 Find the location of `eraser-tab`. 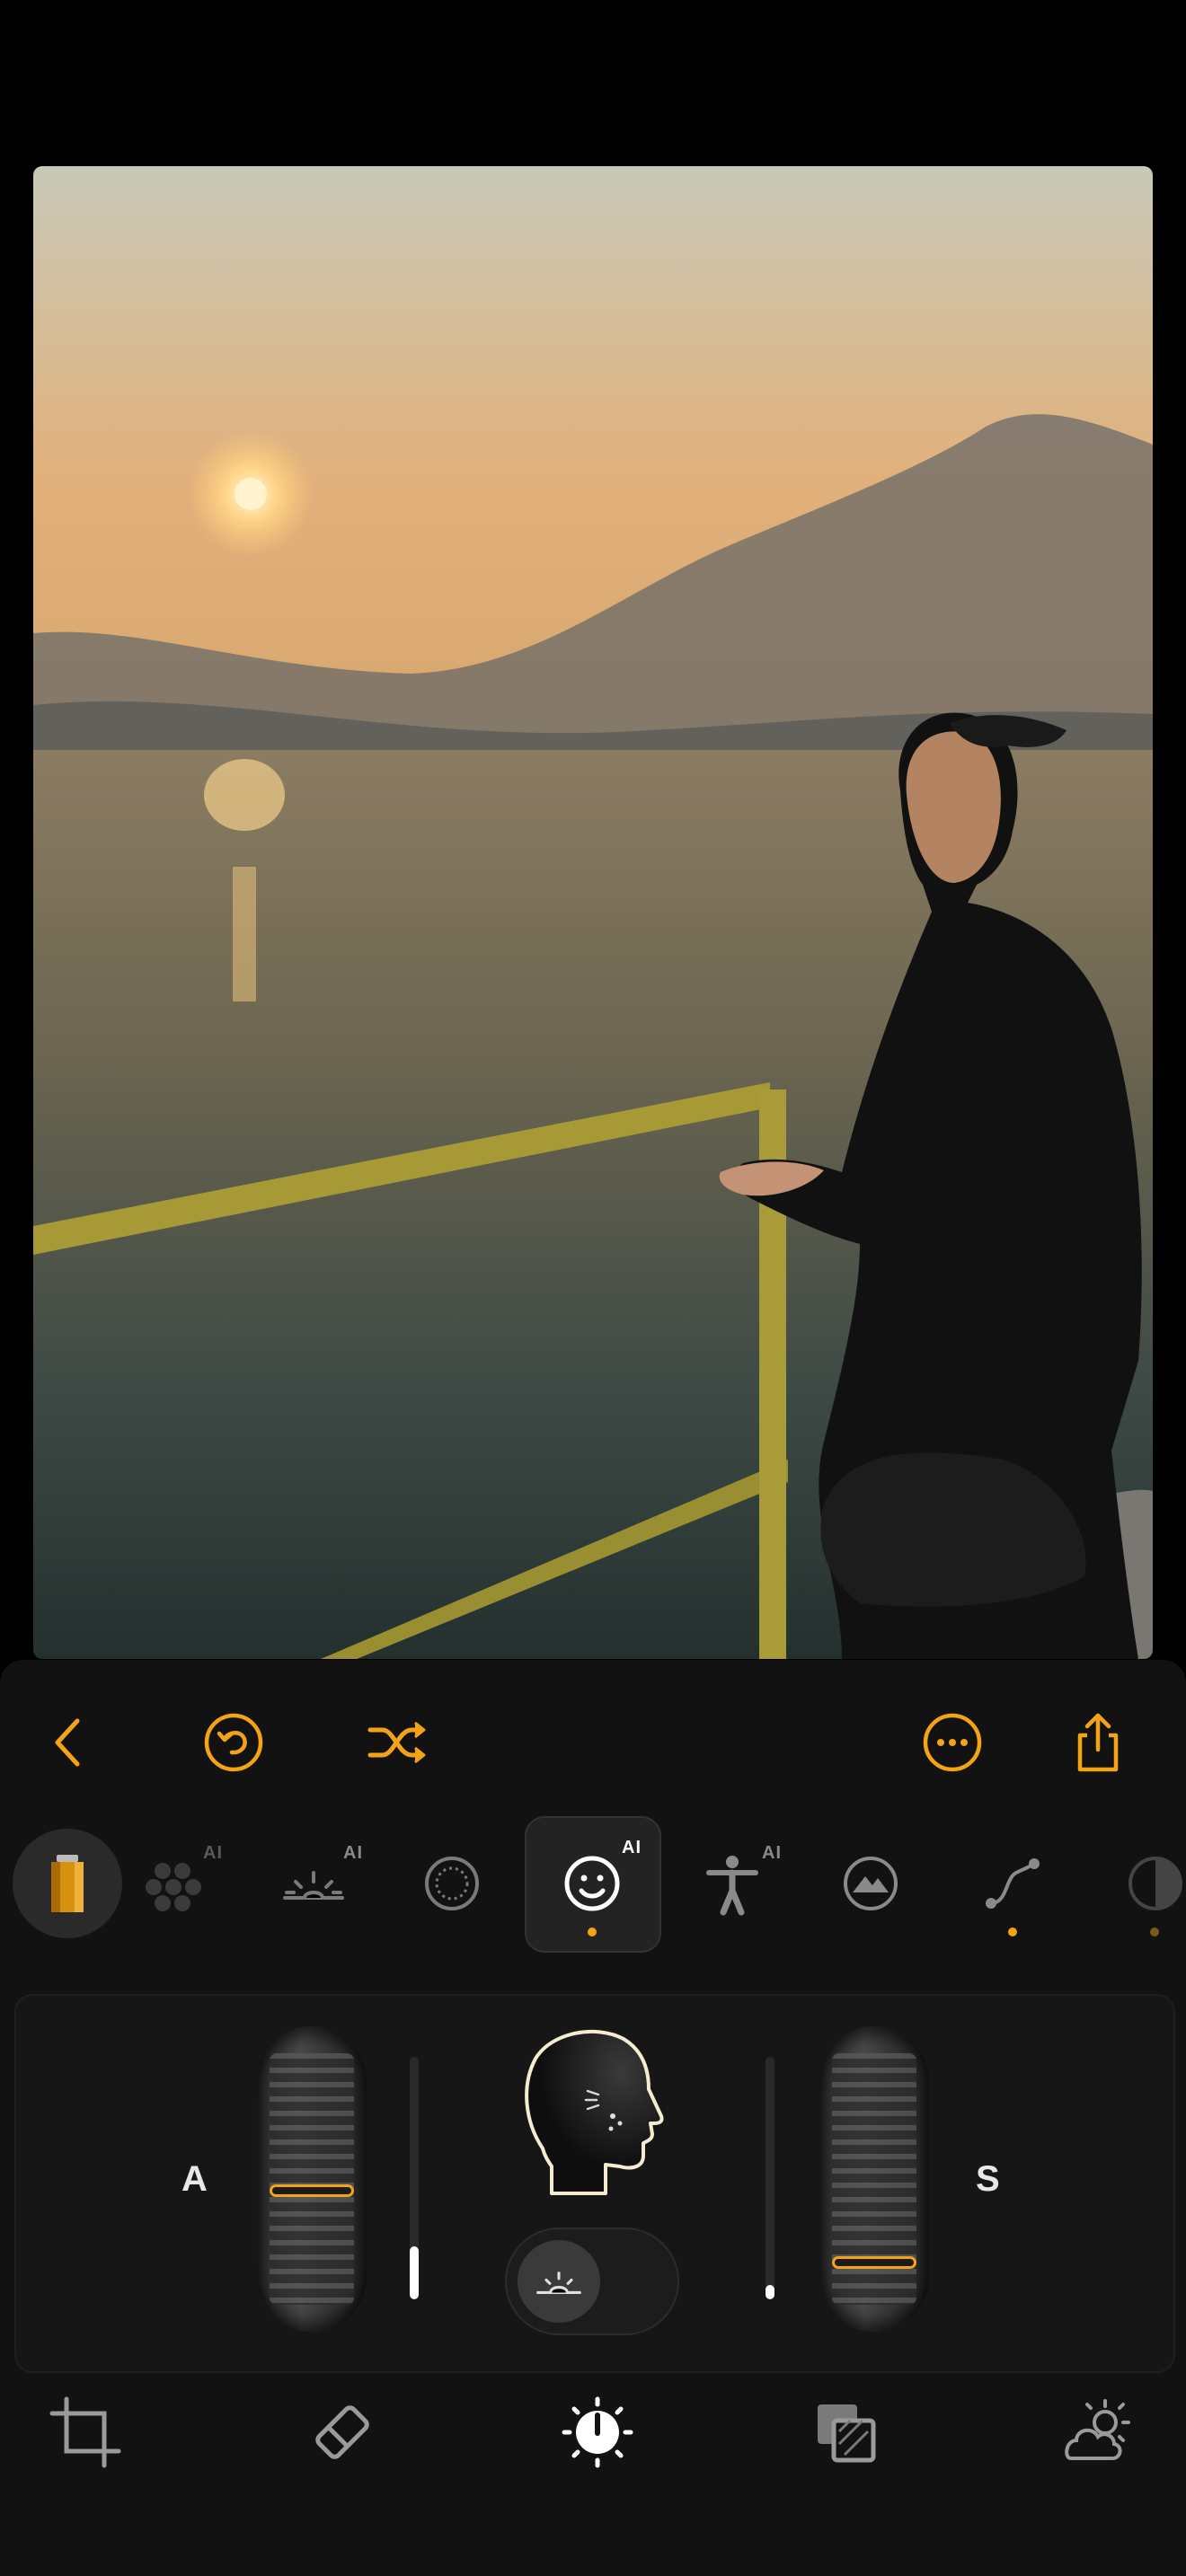

eraser-tab is located at coordinates (342, 2432).